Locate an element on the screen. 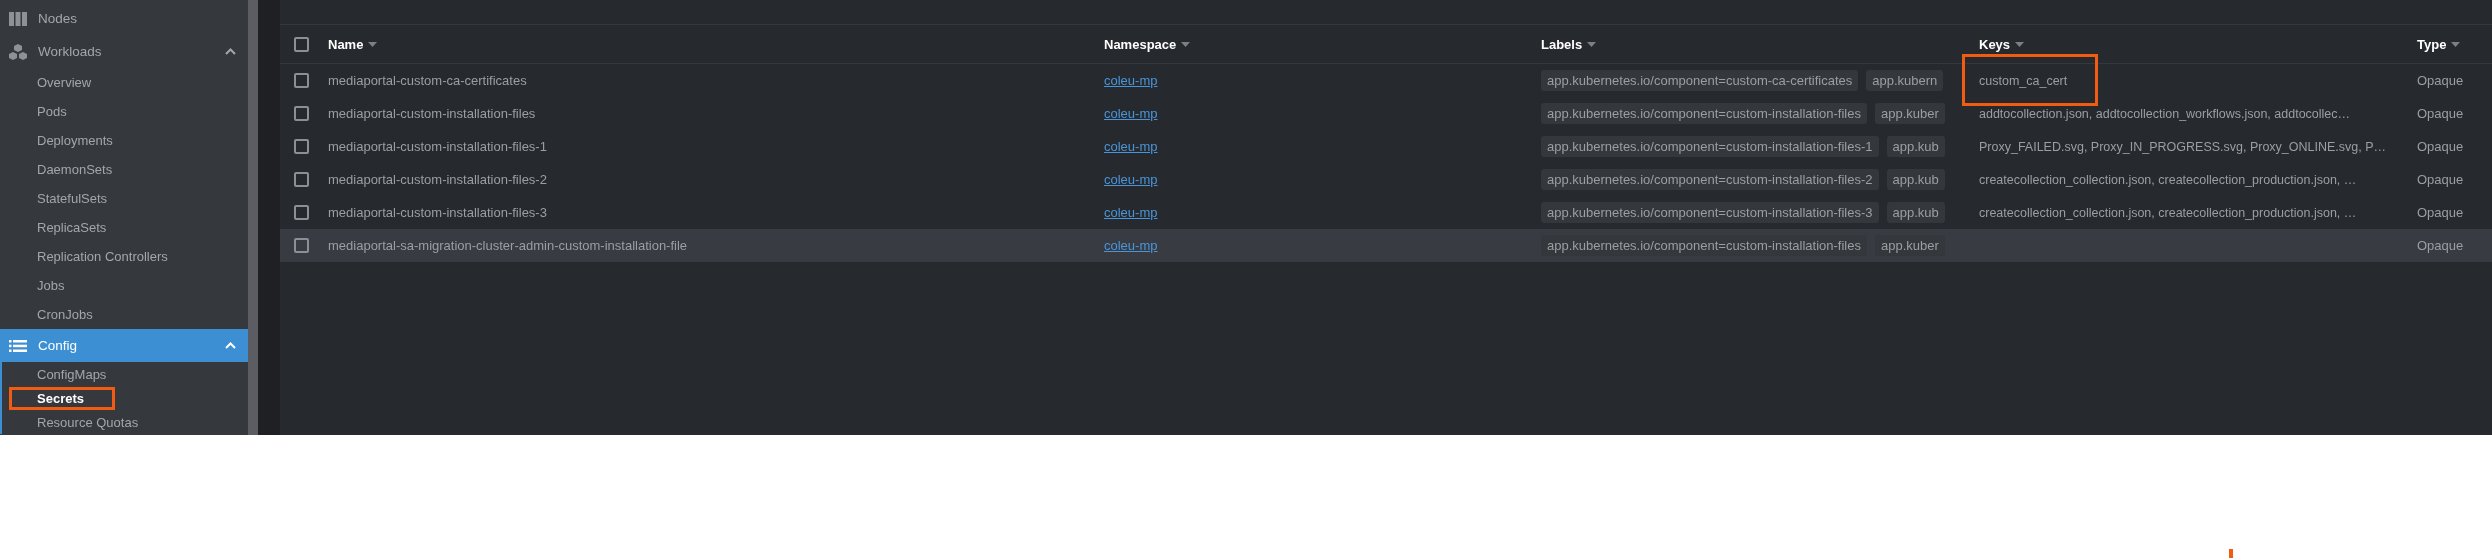  label-chip: app.kubernetes.io/component=custom-installation-files-3 is located at coordinates (1710, 212).